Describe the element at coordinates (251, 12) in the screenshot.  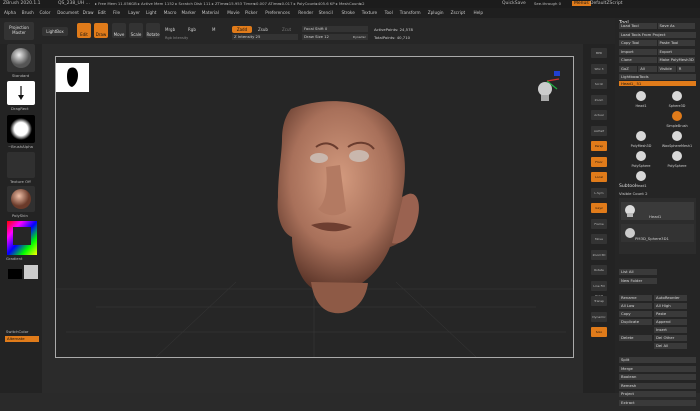
I see `menu-item-picker: Picker` at that location.